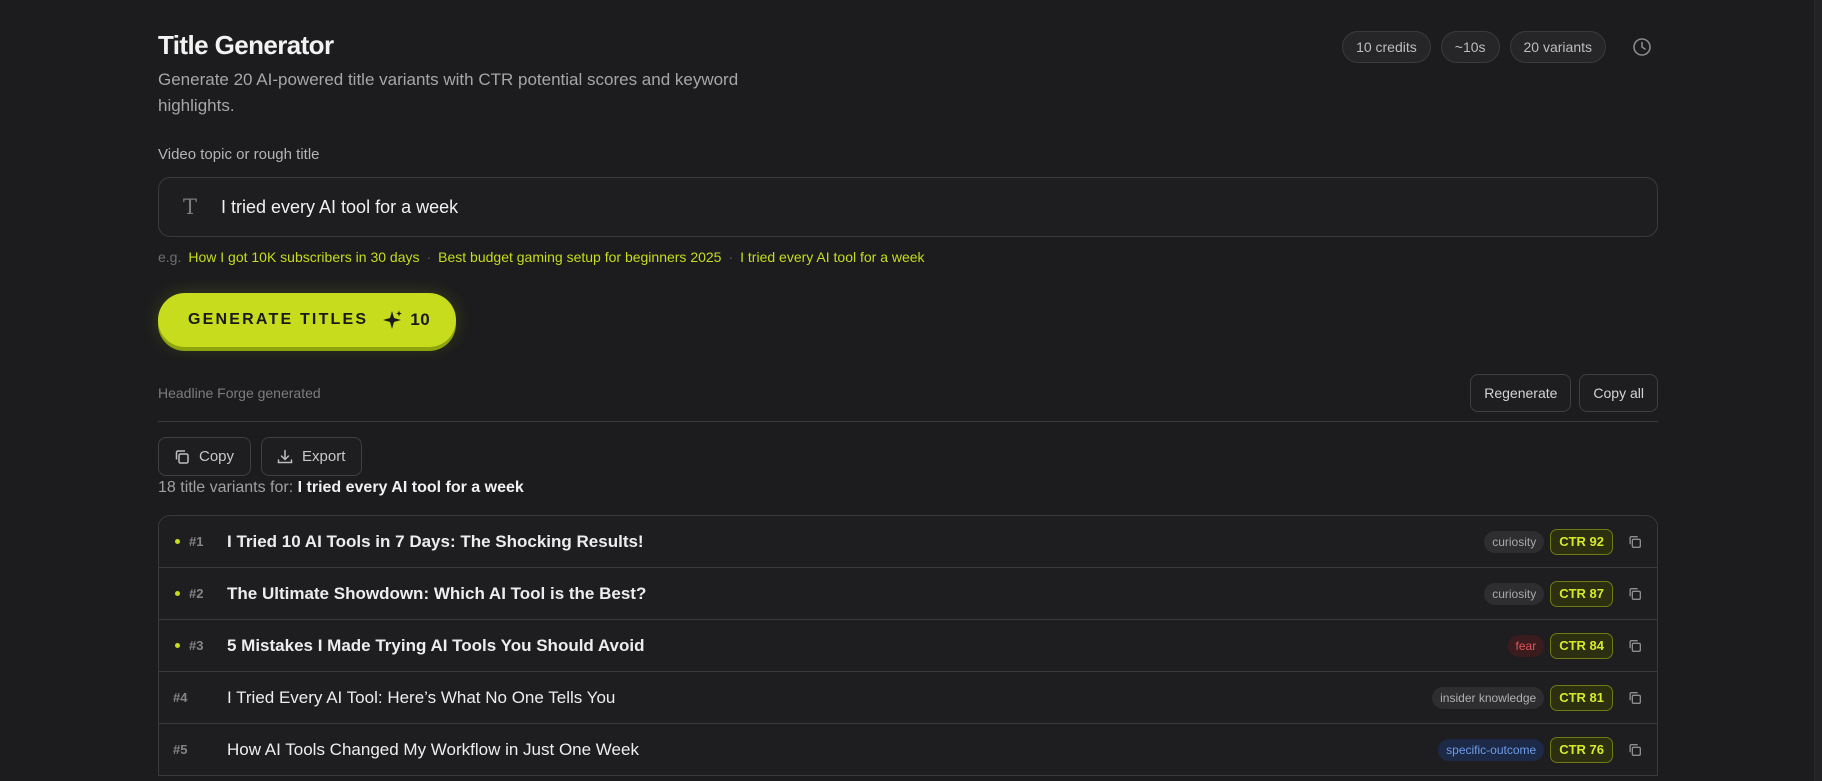  I want to click on sparkle-icon, so click(393, 320).